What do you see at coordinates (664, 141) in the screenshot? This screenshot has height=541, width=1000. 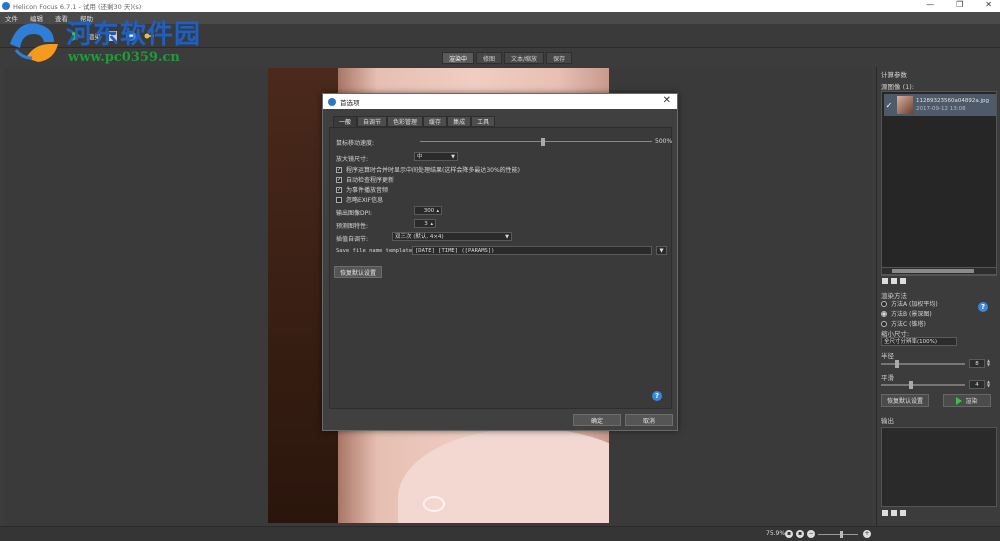 I see `mouse-speed-max: 500%` at bounding box center [664, 141].